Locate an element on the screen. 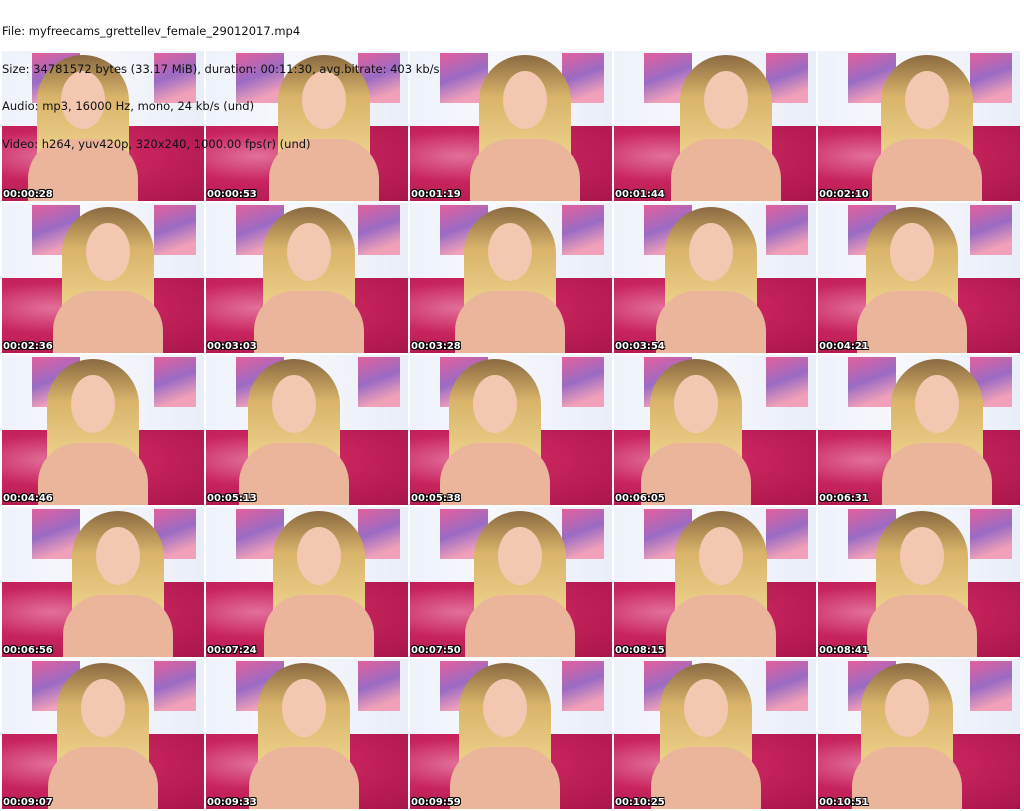 This screenshot has width=1024, height=811. timestamp-label: 00:00:28 is located at coordinates (28, 194).